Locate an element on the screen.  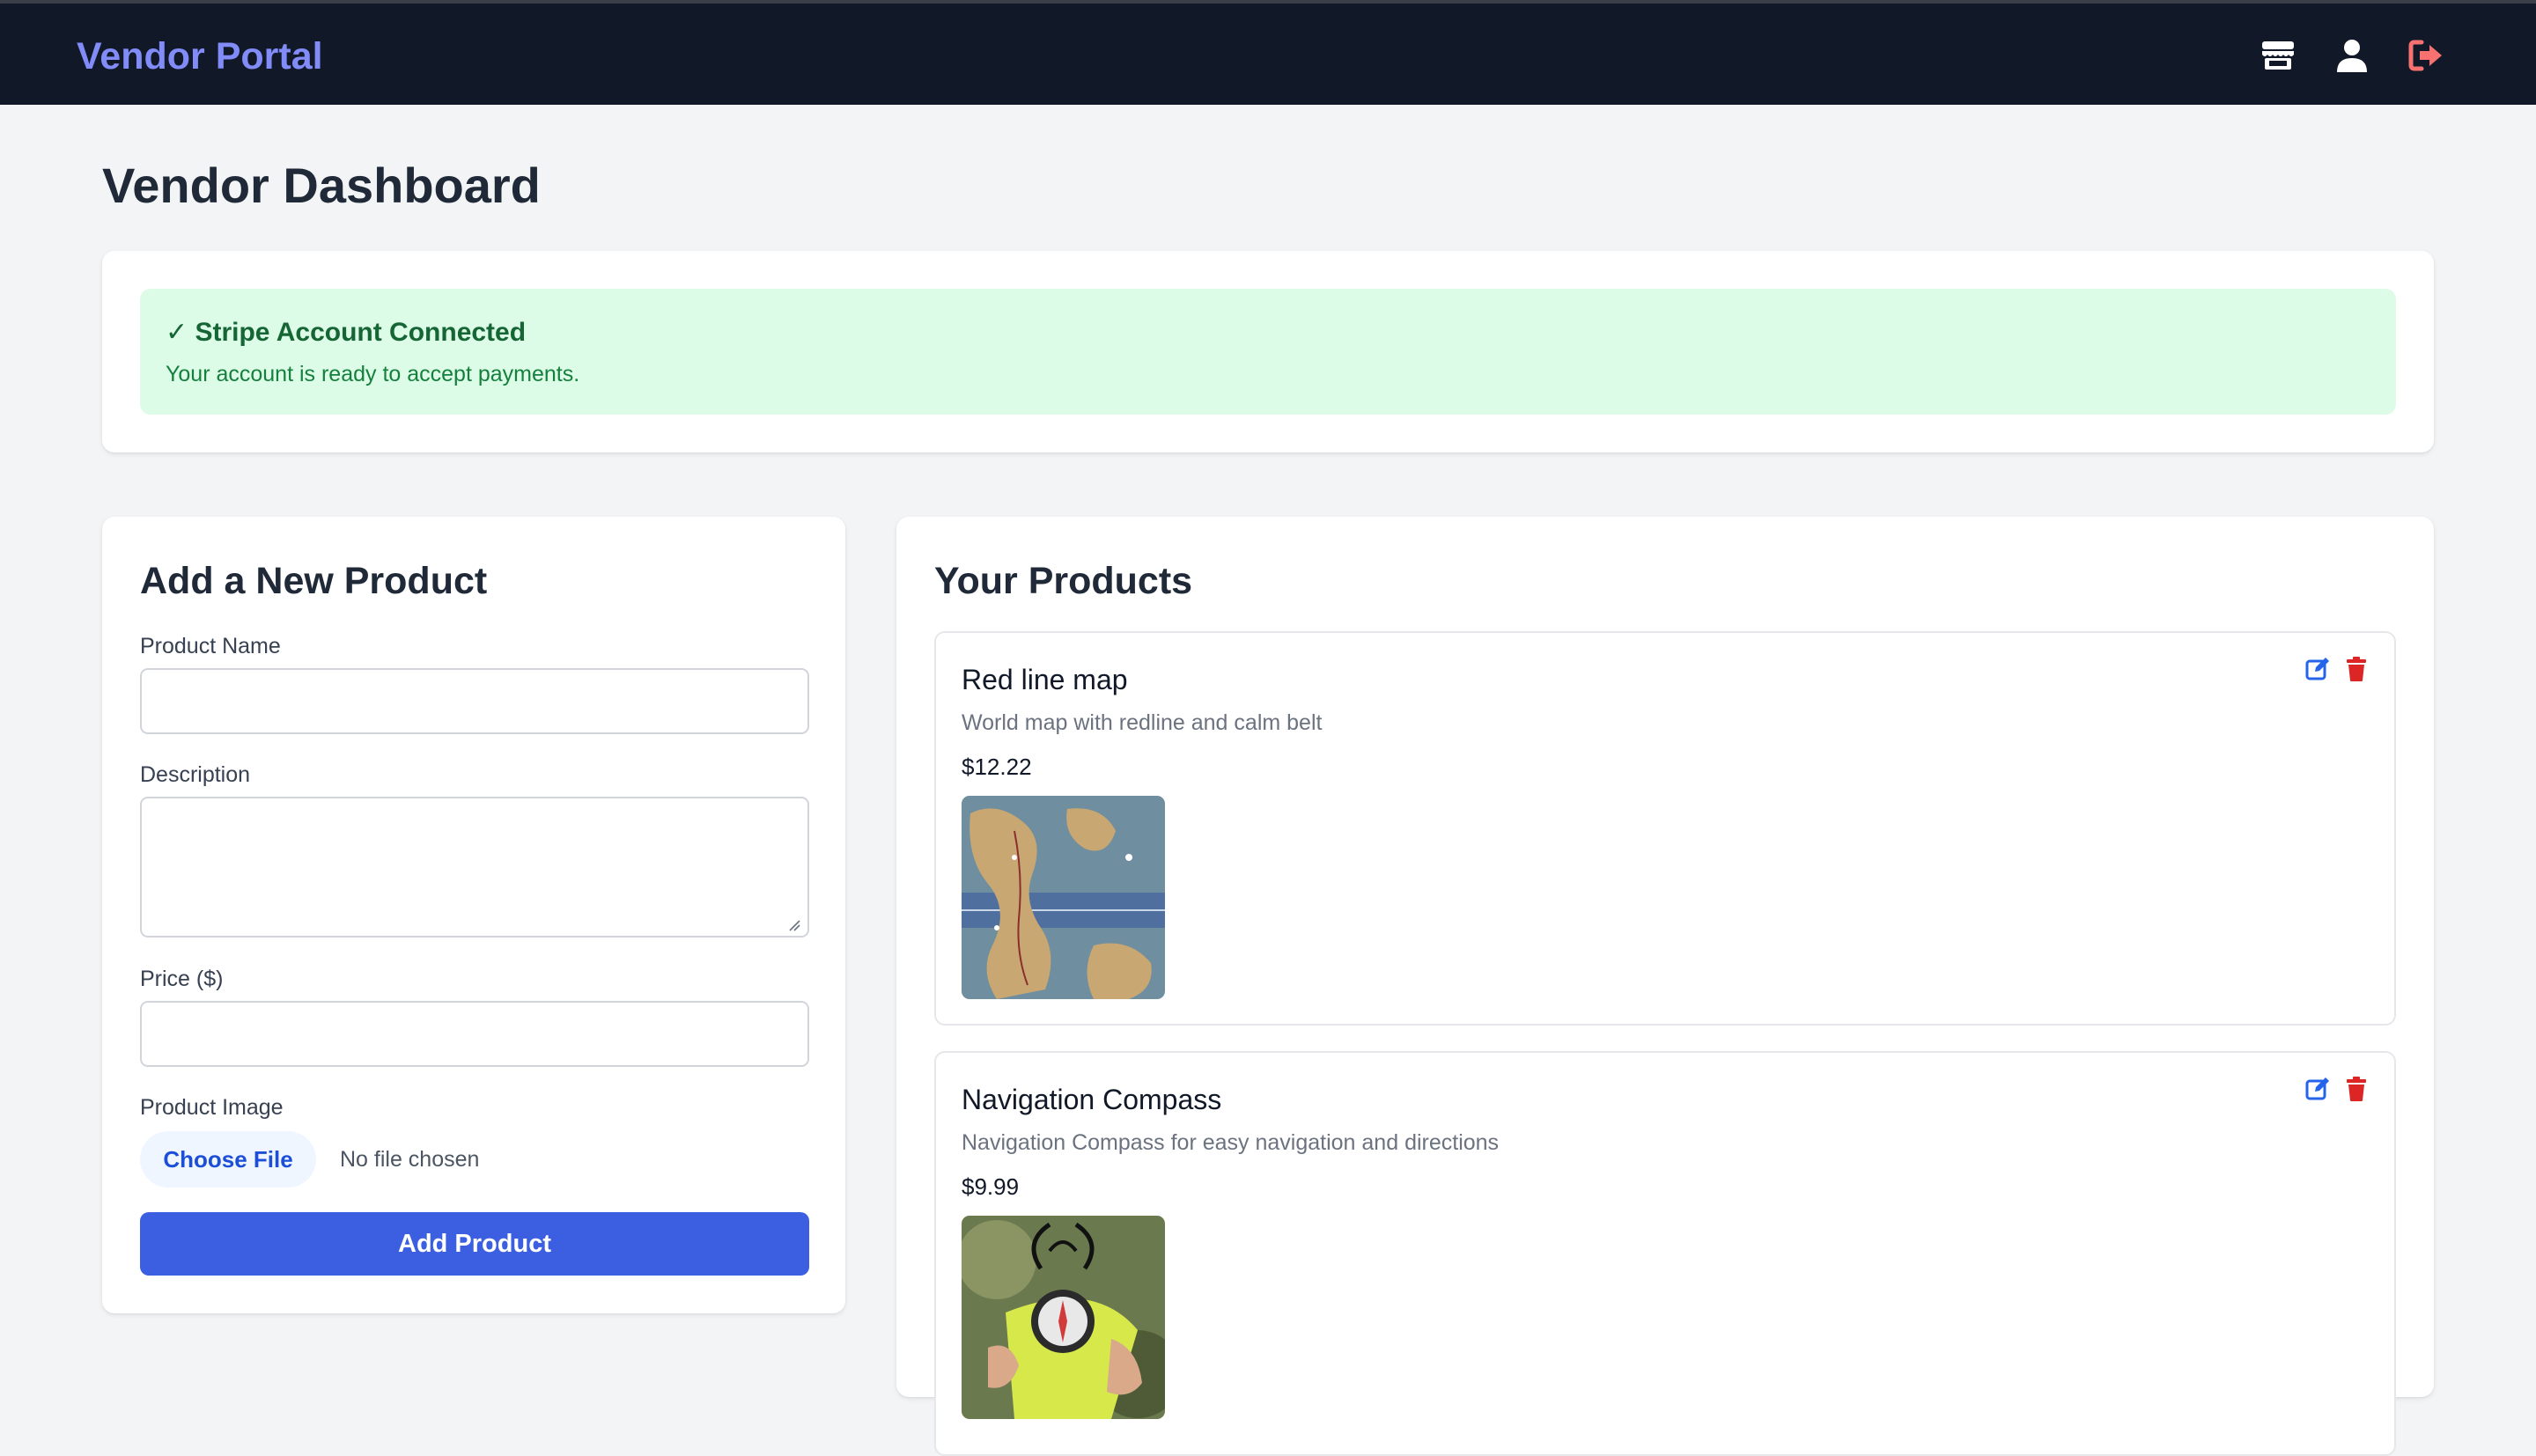
description-textarea is located at coordinates (475, 867).